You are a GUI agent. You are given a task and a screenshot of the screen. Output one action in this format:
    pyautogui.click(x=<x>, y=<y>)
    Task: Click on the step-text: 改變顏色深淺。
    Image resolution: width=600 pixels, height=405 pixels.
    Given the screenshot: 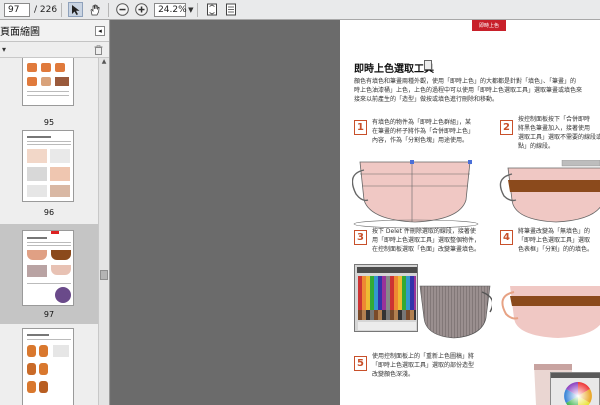 What is the action you would take?
    pyautogui.click(x=393, y=374)
    